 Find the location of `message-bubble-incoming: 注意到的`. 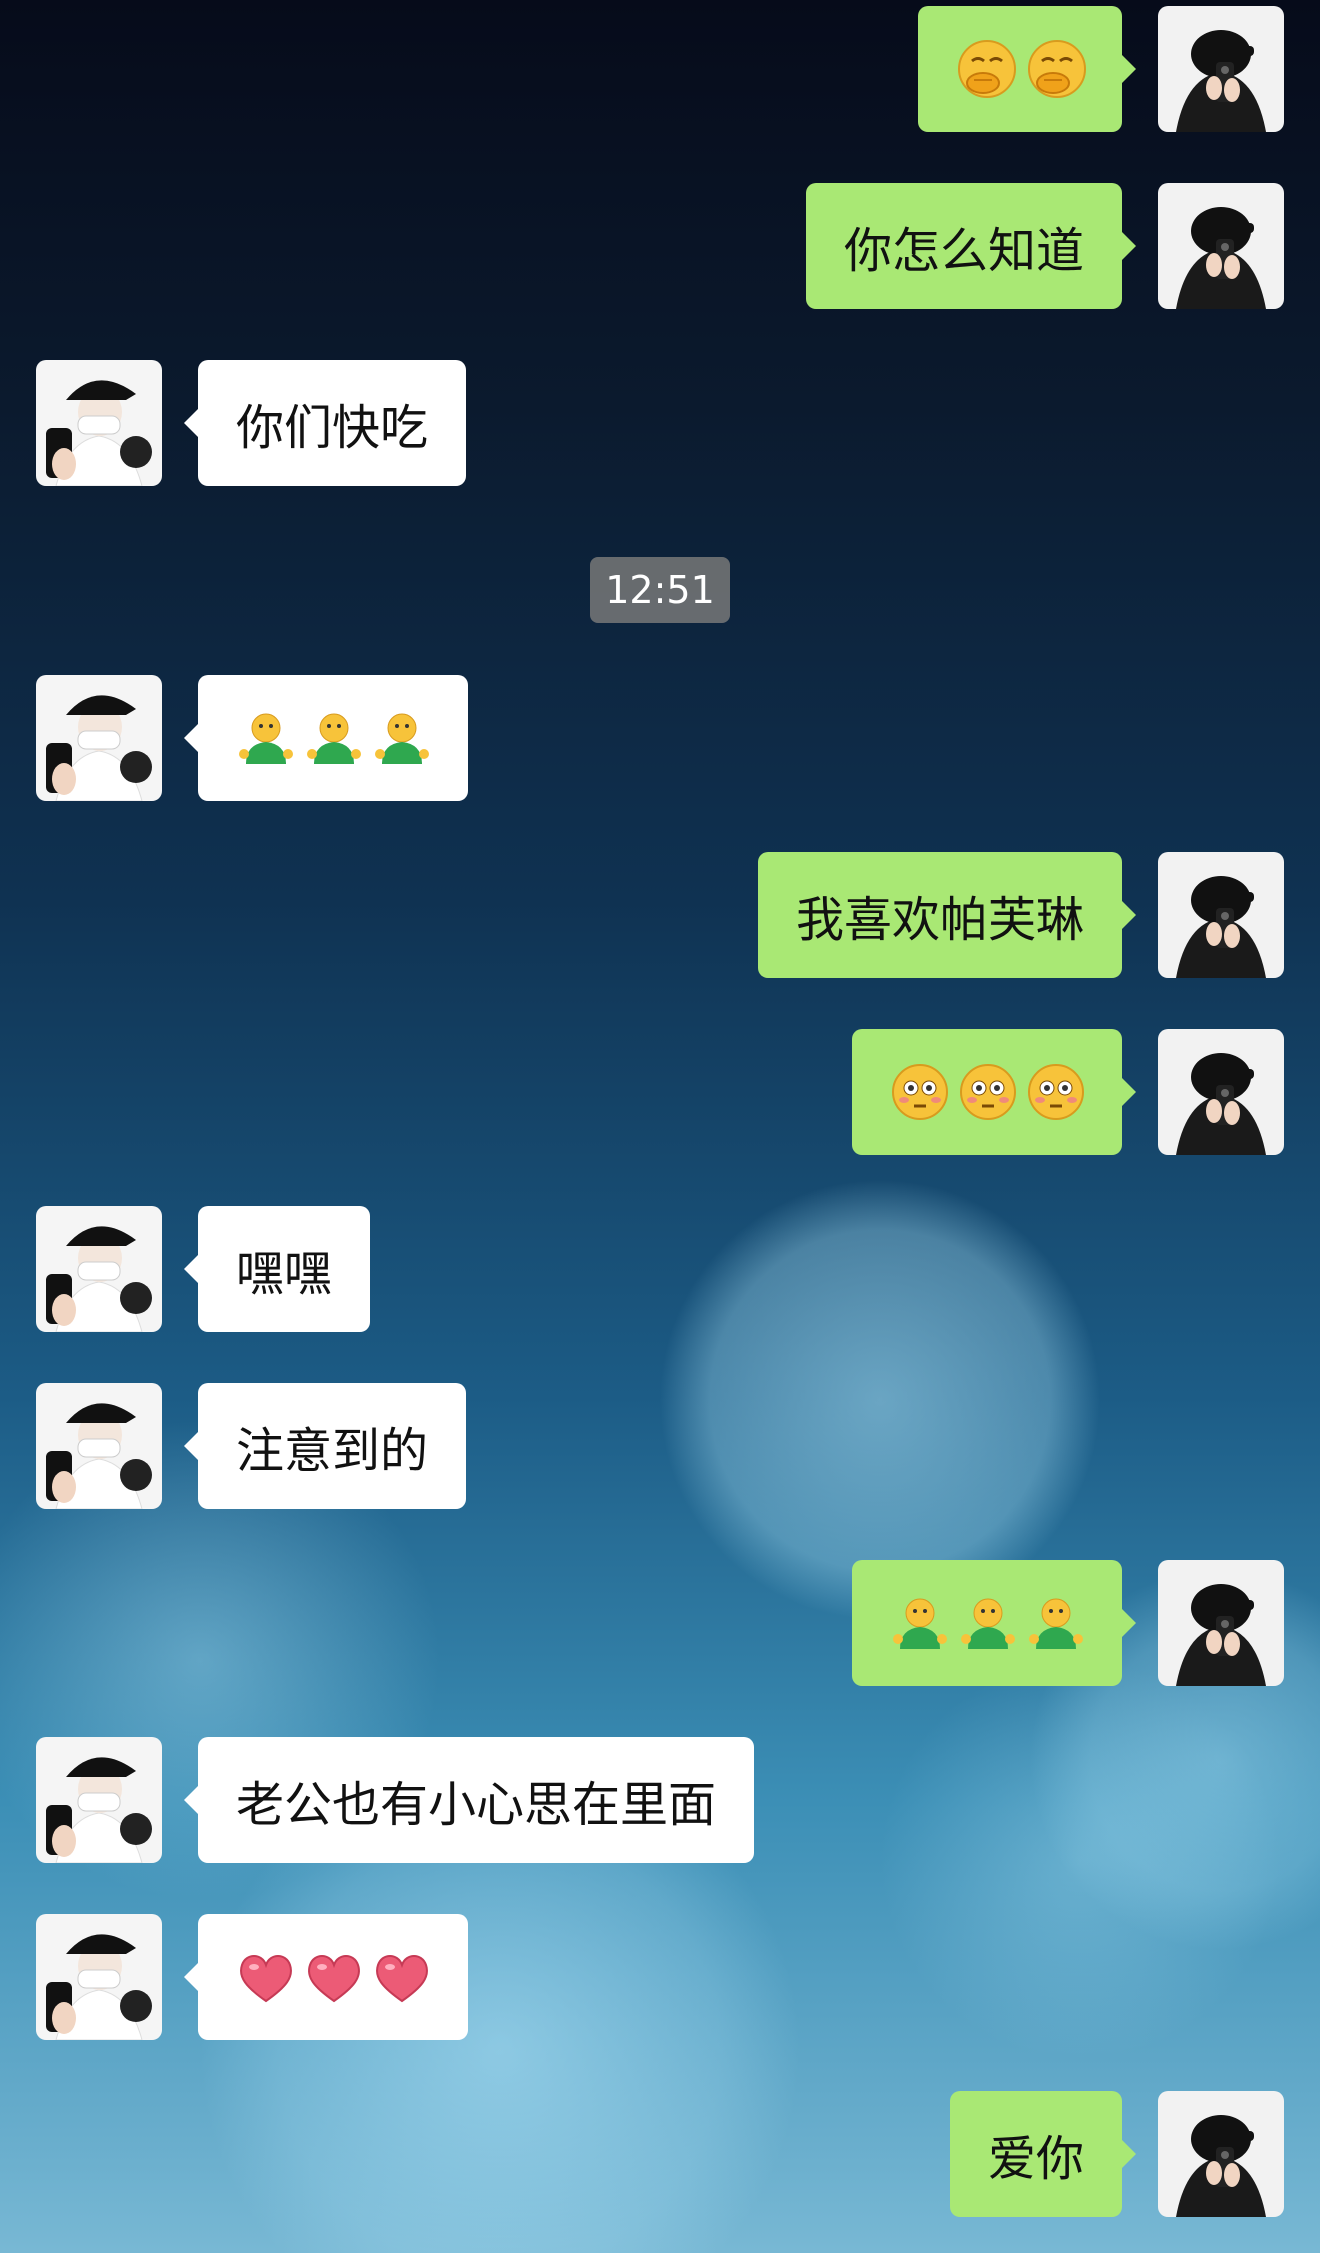

message-bubble-incoming: 注意到的 is located at coordinates (325, 1446).